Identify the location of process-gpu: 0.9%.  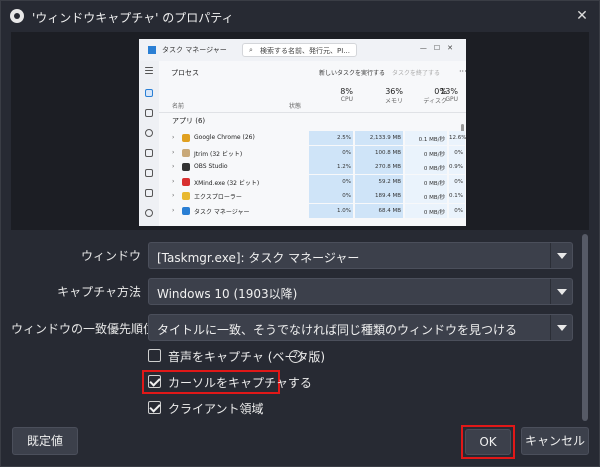
(457, 167).